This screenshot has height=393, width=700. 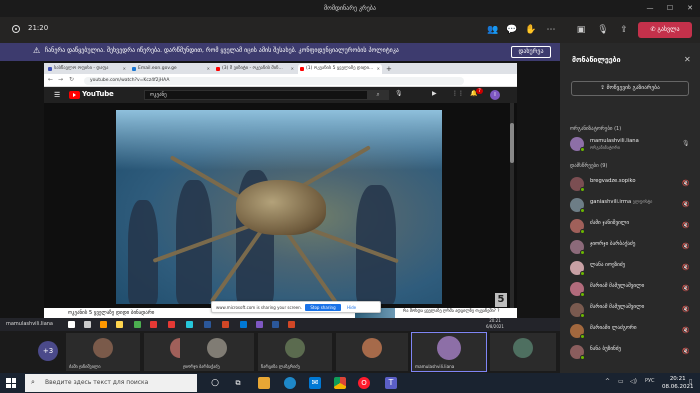 What do you see at coordinates (171, 69) in the screenshot?
I see `browser-tab: Email.eon.gov.ge ✕` at bounding box center [171, 69].